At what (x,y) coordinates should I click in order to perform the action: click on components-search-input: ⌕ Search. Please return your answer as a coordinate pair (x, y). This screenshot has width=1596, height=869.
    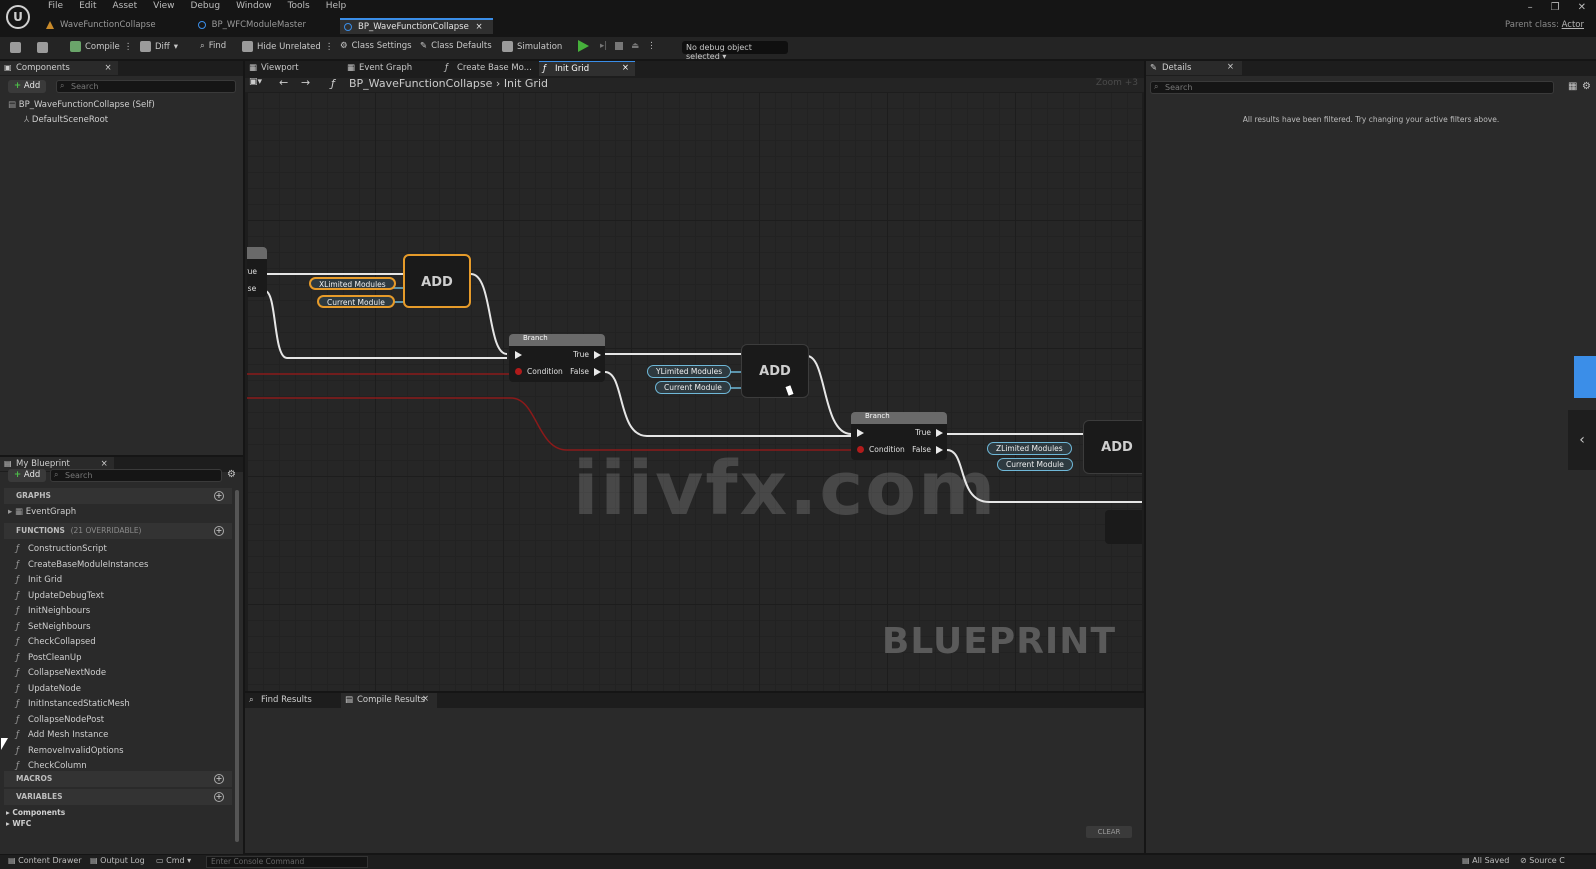
    Looking at the image, I should click on (146, 86).